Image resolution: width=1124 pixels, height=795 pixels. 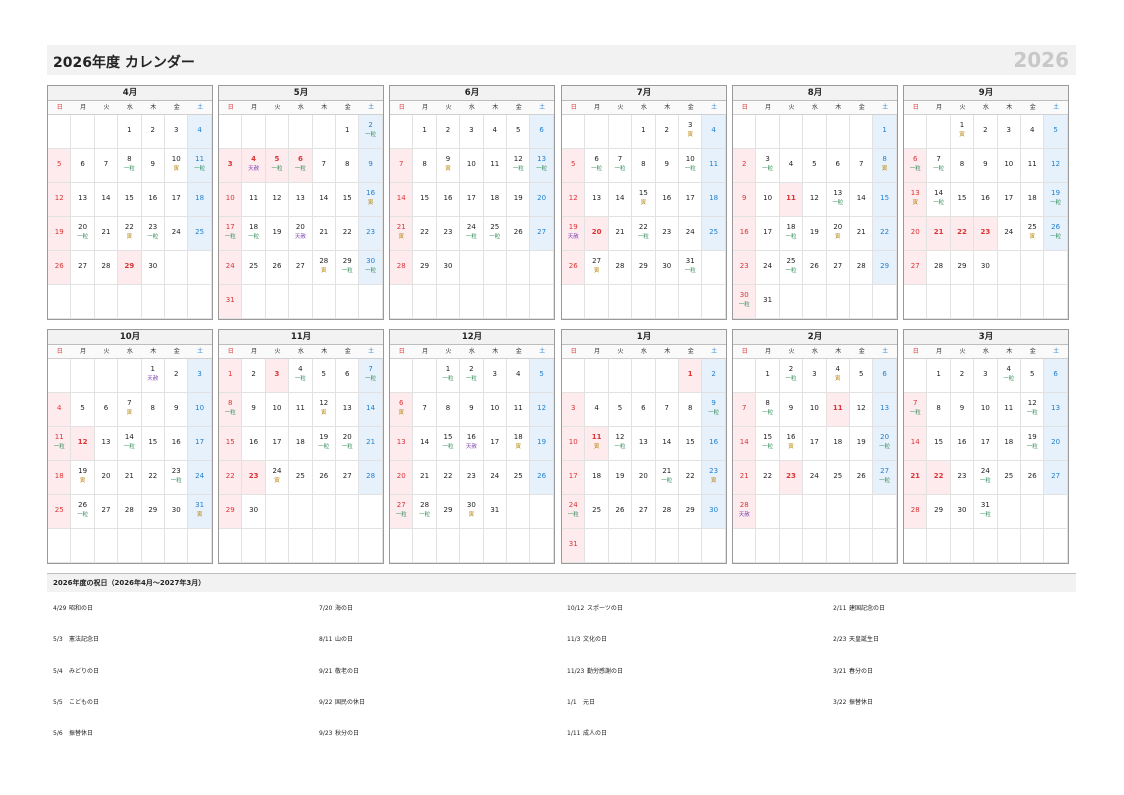 What do you see at coordinates (59, 510) in the screenshot?
I see `day-number: 25` at bounding box center [59, 510].